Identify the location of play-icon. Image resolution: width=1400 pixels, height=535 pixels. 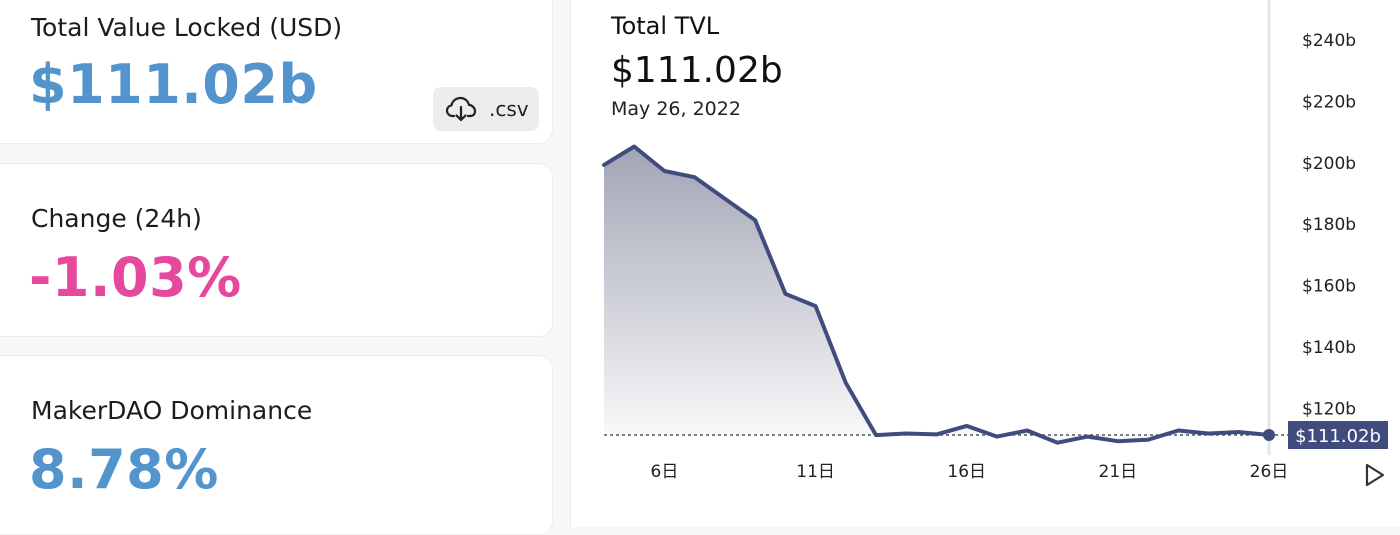
(1375, 475).